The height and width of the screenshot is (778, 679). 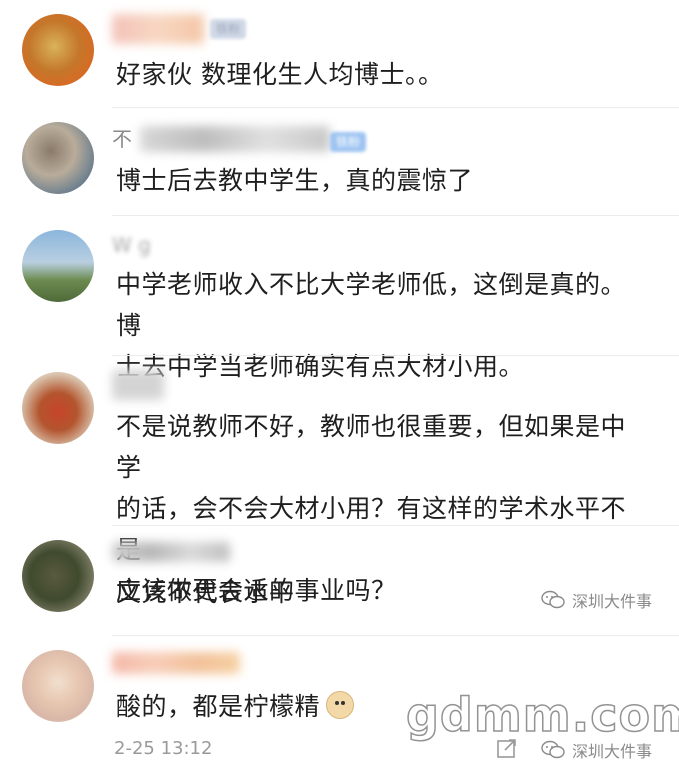 I want to click on comment-text-content: 酸的，都是柠檬精, so click(x=218, y=706).